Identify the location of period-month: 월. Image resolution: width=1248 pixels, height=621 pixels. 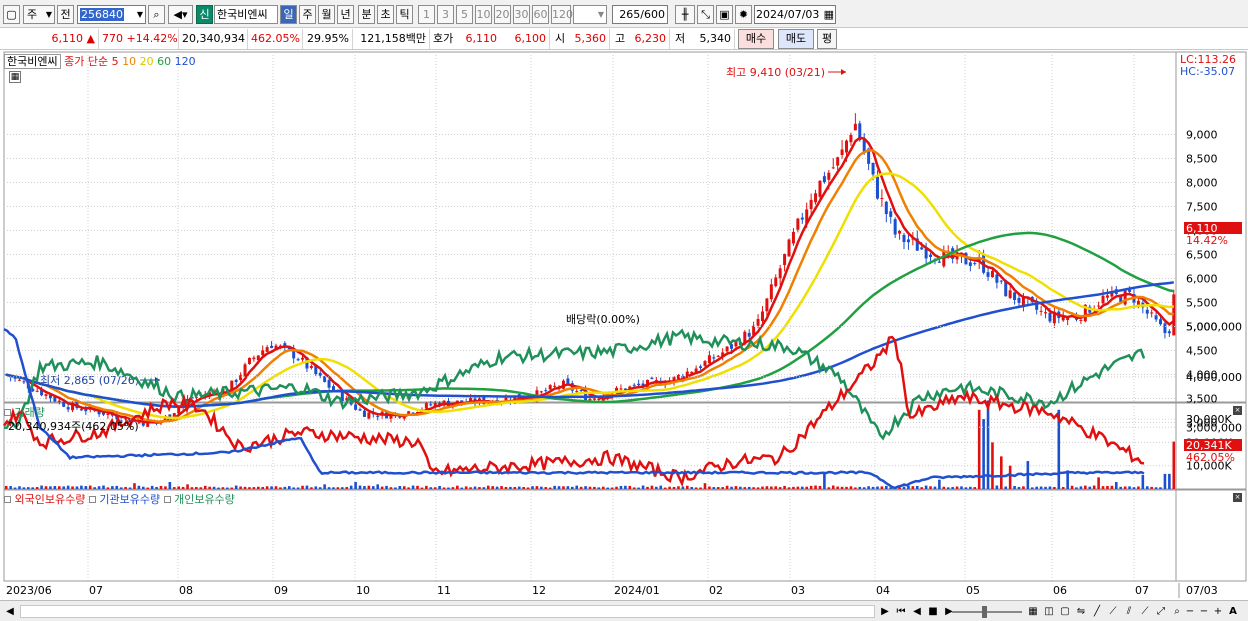
(326, 14).